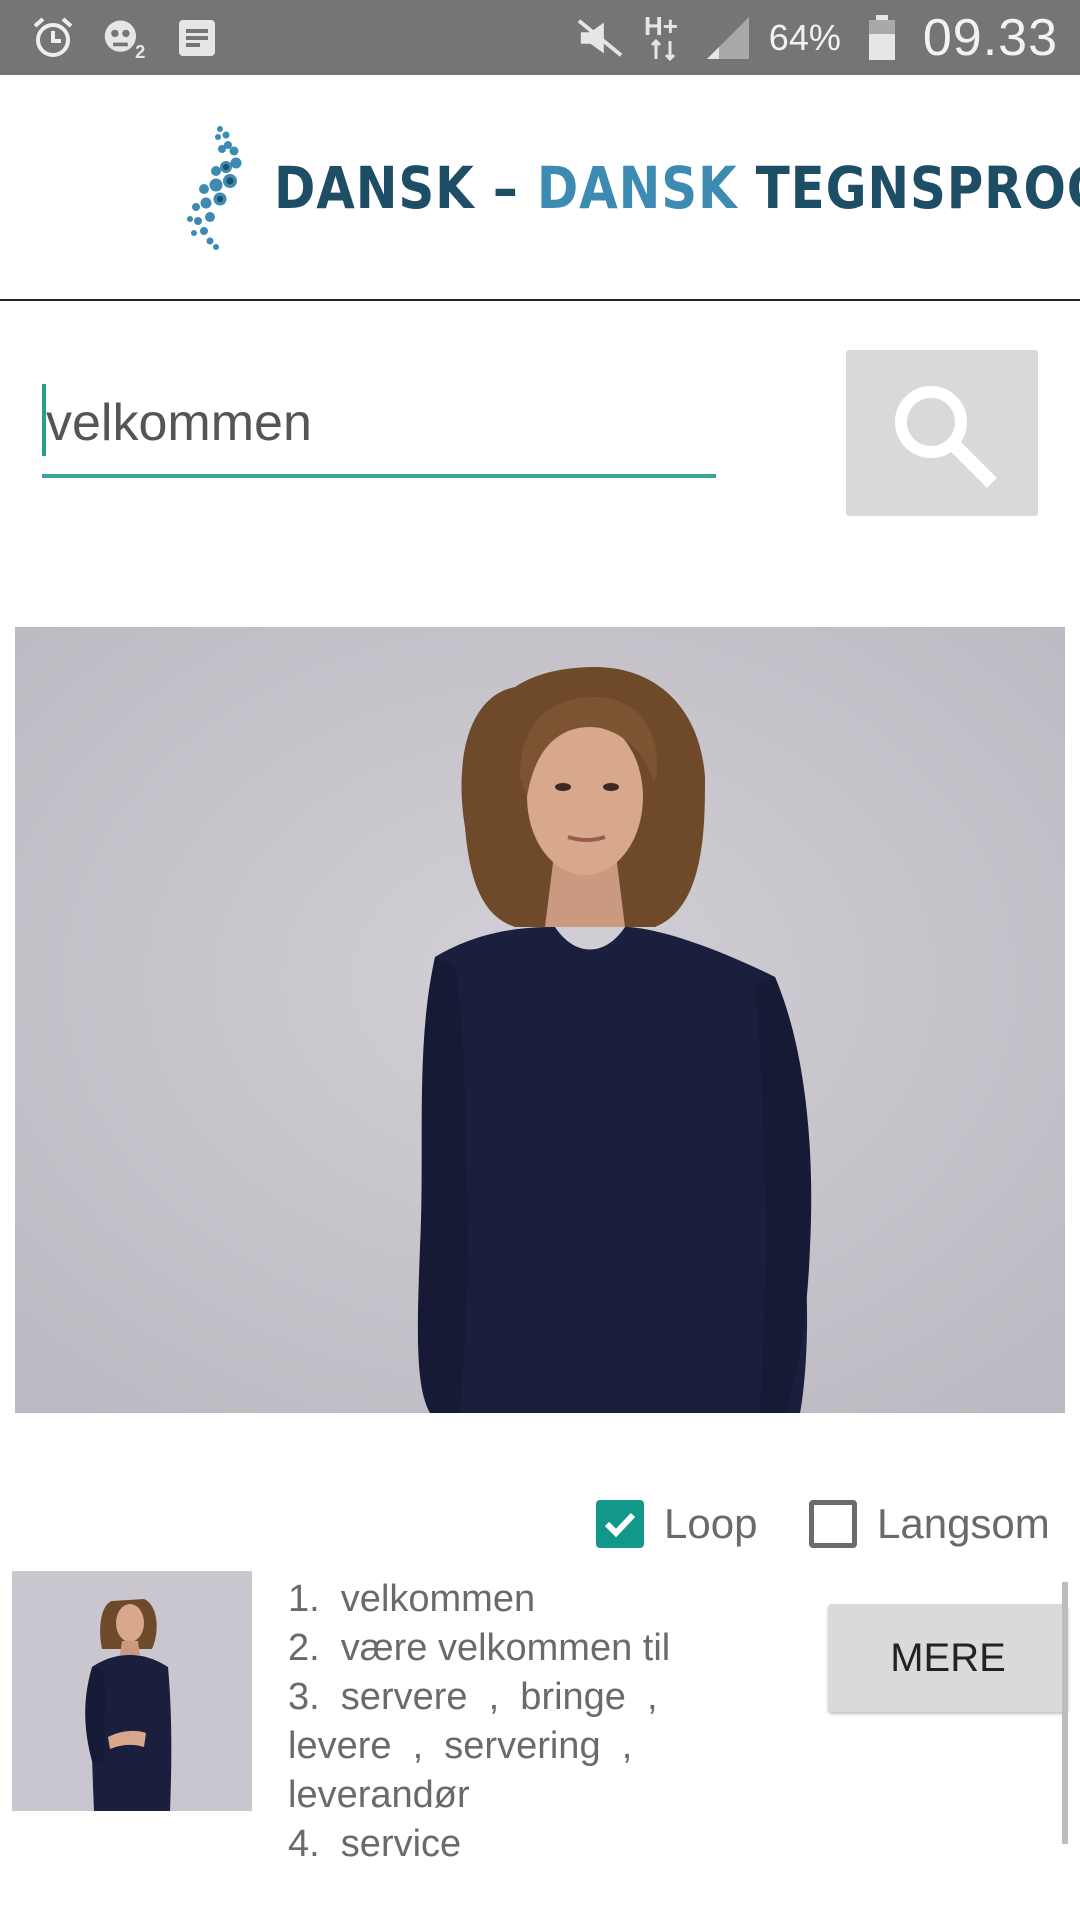 Image resolution: width=1080 pixels, height=1920 pixels. I want to click on result-thumbnail, so click(132, 1691).